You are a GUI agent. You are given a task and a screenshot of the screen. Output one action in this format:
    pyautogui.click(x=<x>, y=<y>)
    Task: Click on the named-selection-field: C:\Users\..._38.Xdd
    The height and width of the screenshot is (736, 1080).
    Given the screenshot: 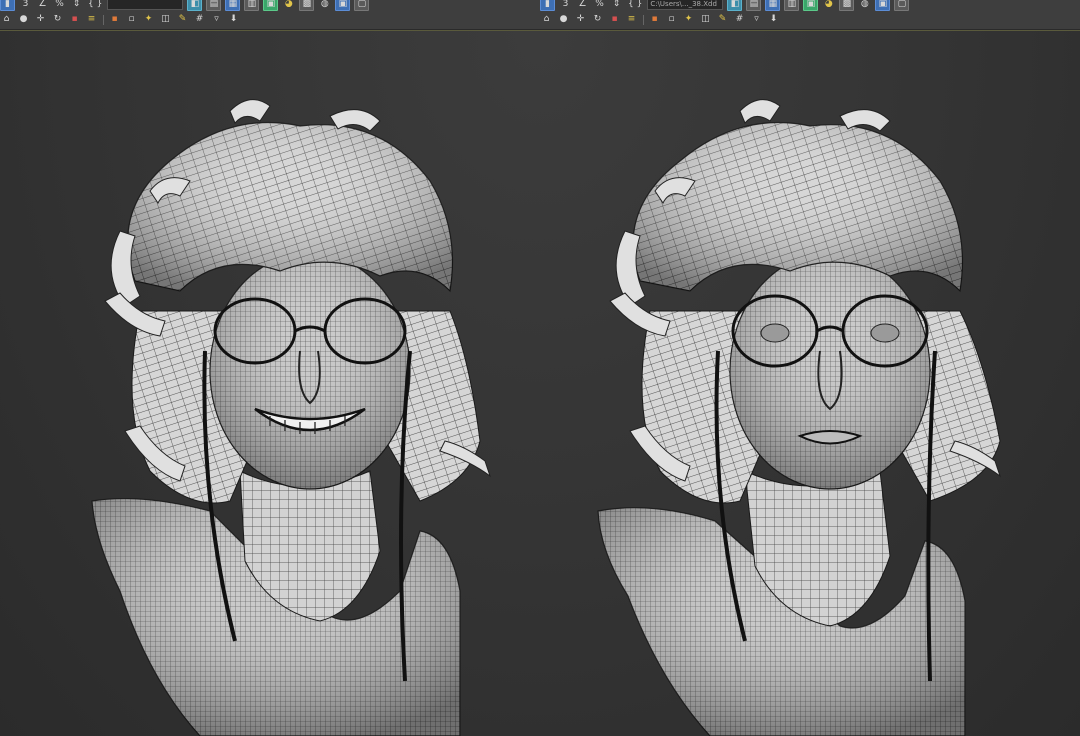 What is the action you would take?
    pyautogui.click(x=685, y=5)
    